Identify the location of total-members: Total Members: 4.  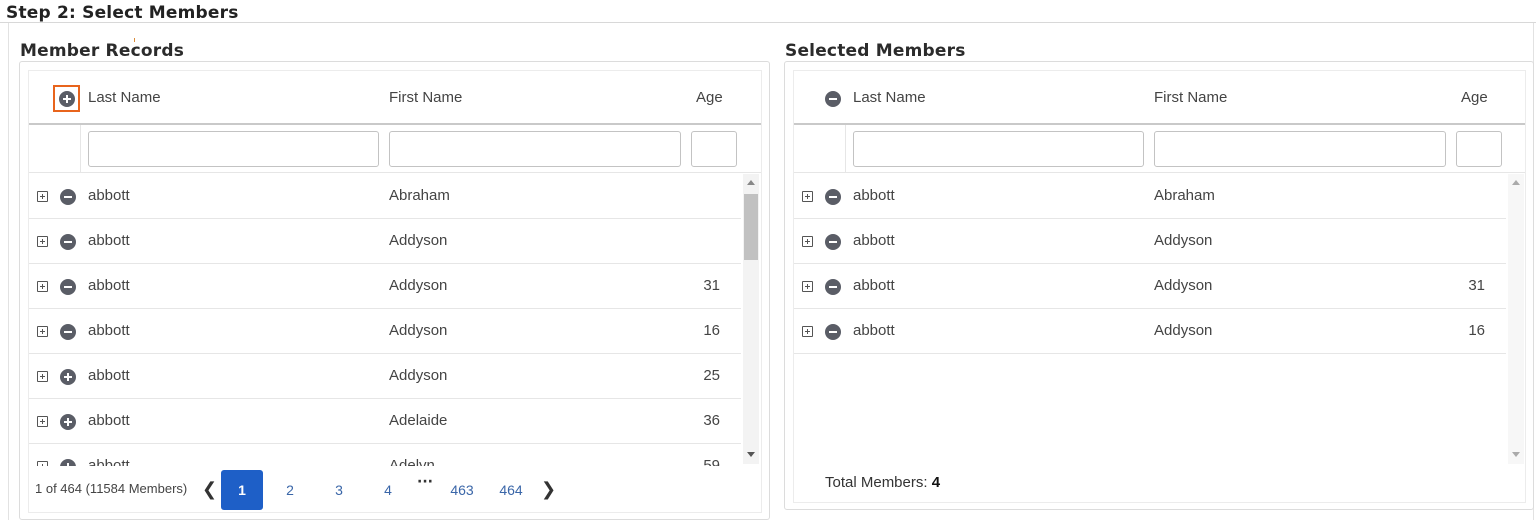
(882, 482).